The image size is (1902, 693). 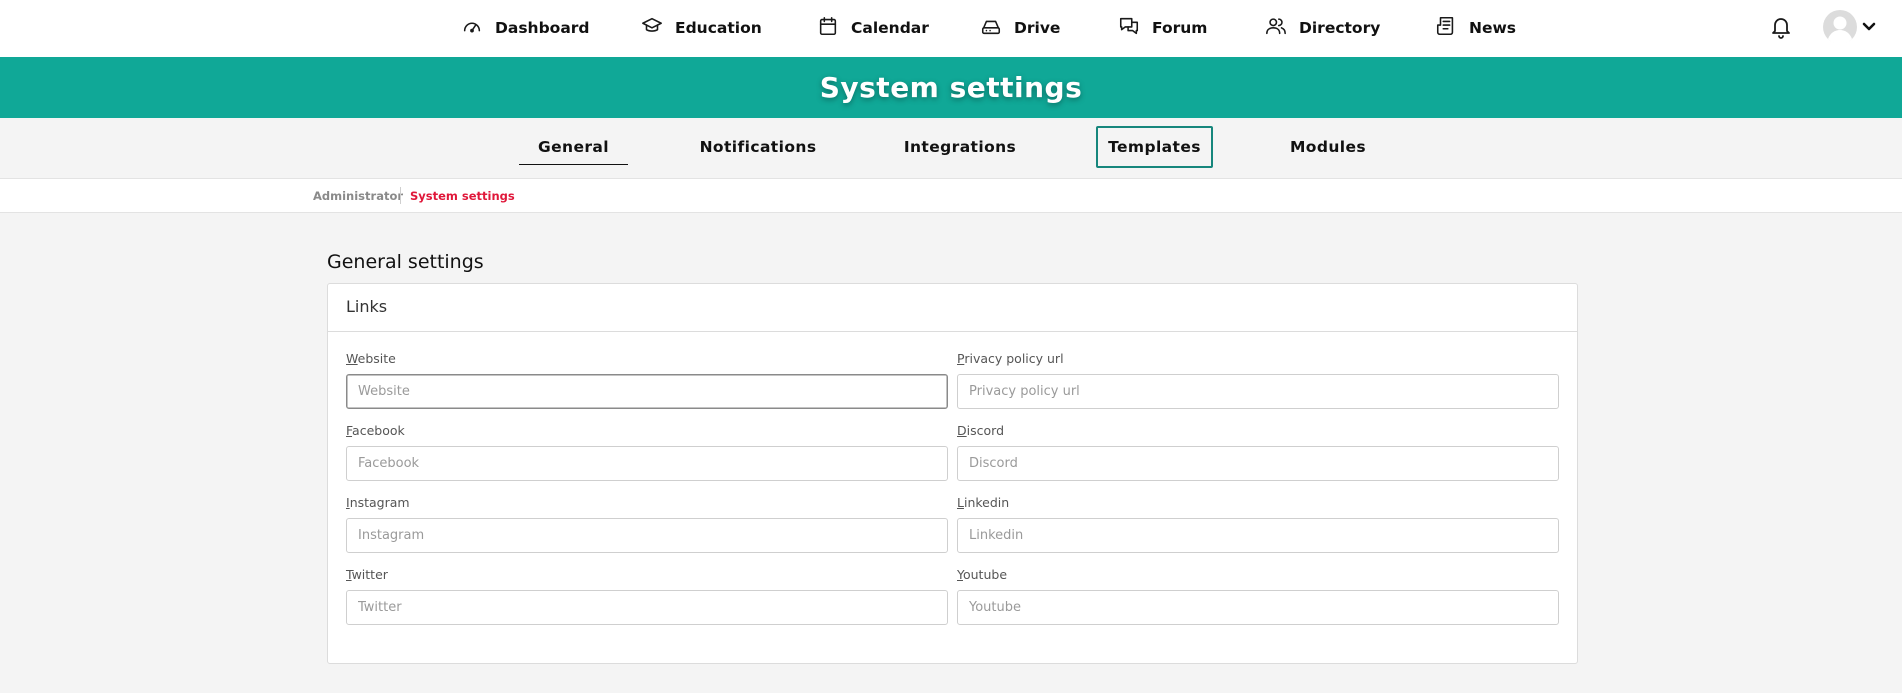 I want to click on drive-icon, so click(x=991, y=28).